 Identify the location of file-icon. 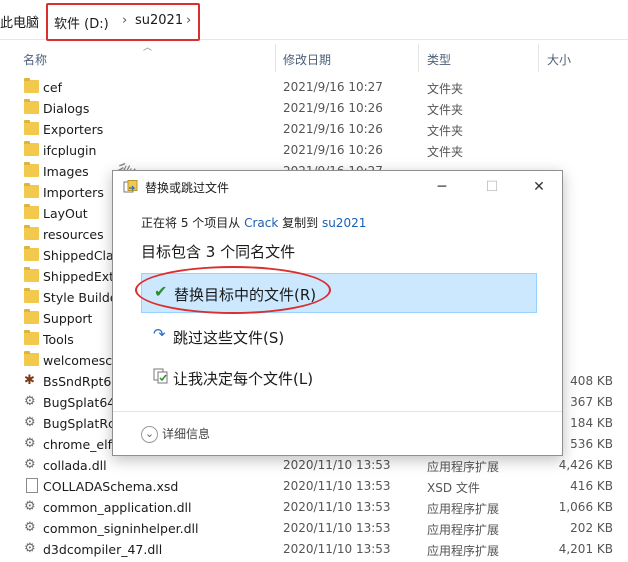
(32, 485).